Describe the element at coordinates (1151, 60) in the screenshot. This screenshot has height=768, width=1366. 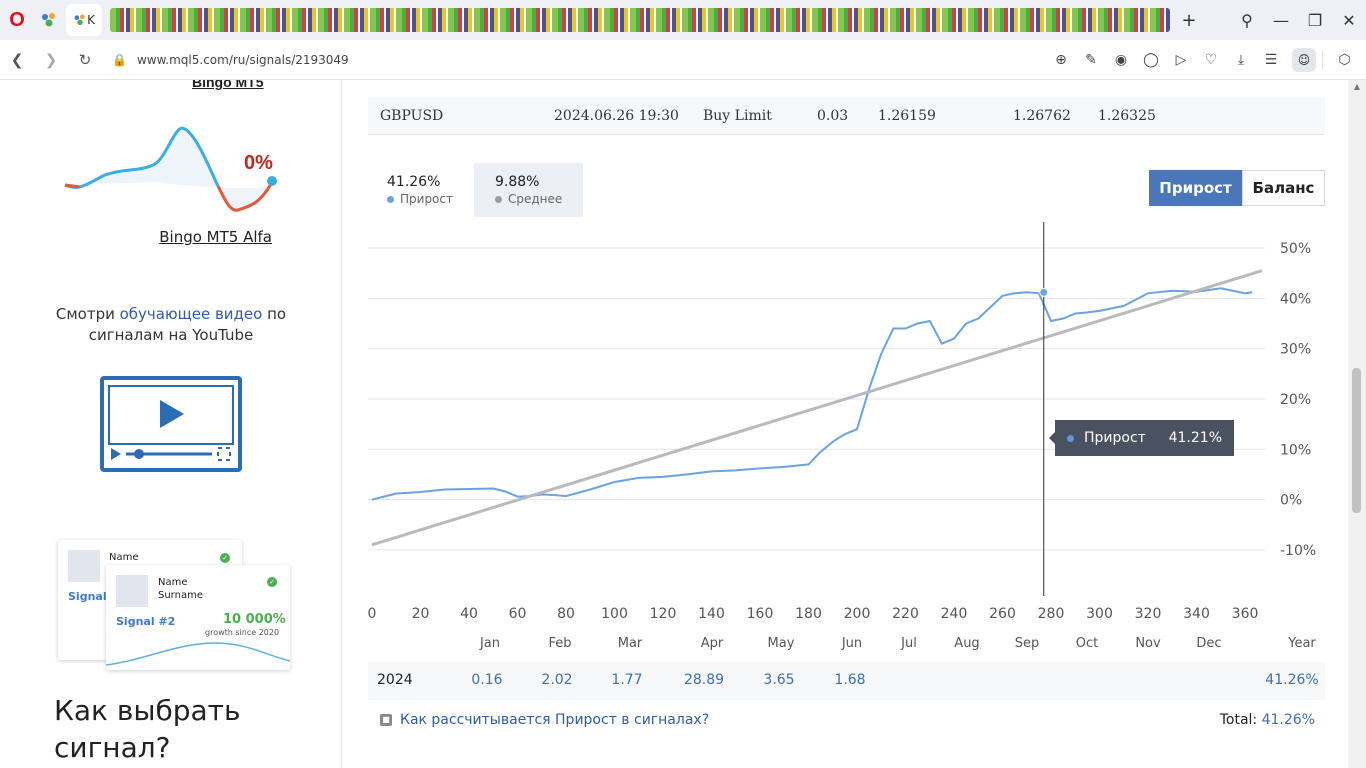
I see `shield-icon: ◯` at that location.